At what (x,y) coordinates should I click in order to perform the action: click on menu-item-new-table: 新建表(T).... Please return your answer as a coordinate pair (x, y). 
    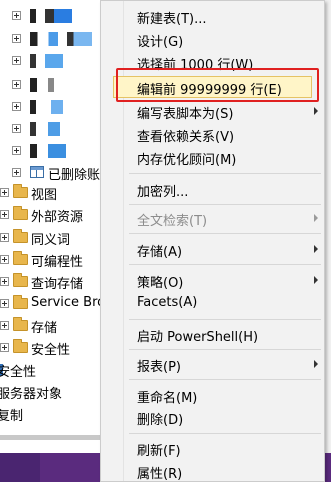
    Looking at the image, I should click on (212, 16).